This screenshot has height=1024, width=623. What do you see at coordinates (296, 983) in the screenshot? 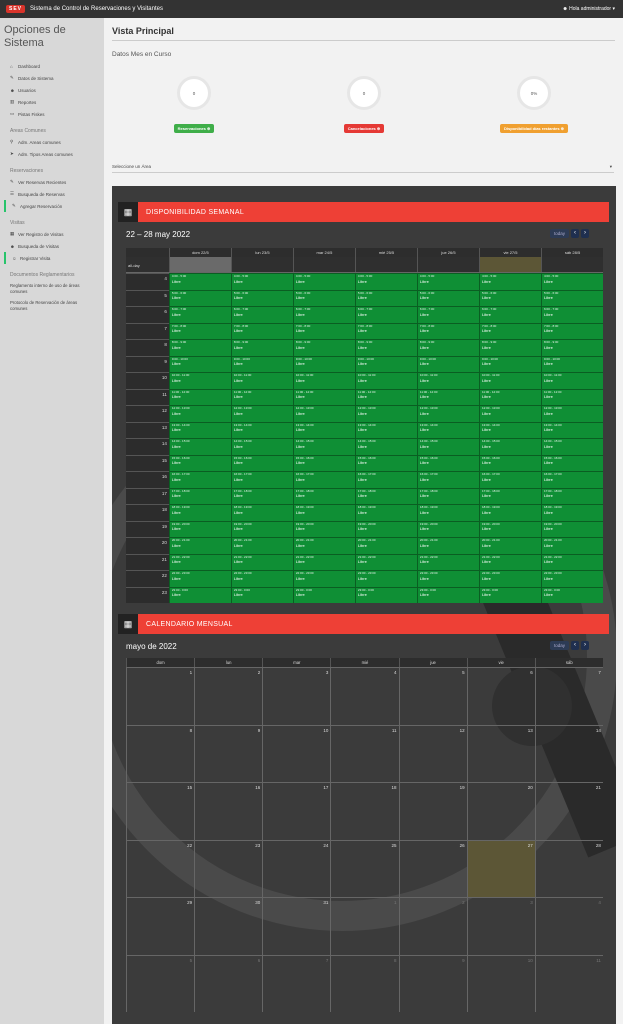
I see `month-day-cell: 7` at bounding box center [296, 983].